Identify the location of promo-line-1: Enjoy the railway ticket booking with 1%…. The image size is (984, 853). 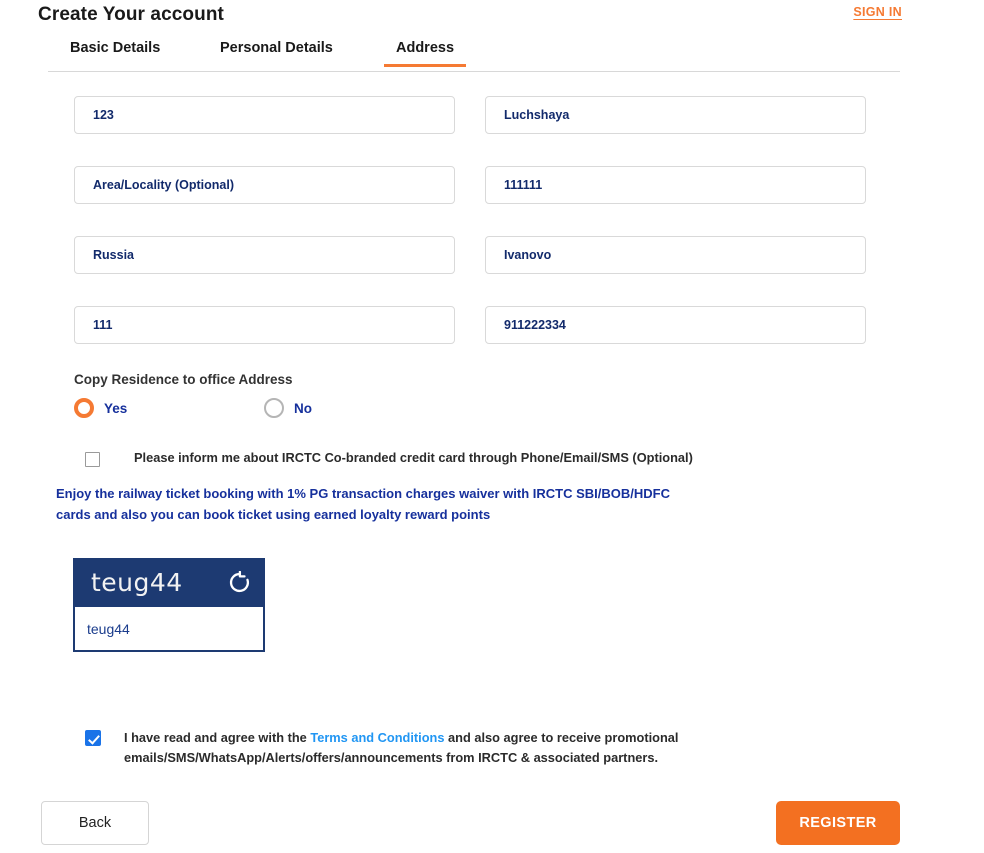
(363, 493).